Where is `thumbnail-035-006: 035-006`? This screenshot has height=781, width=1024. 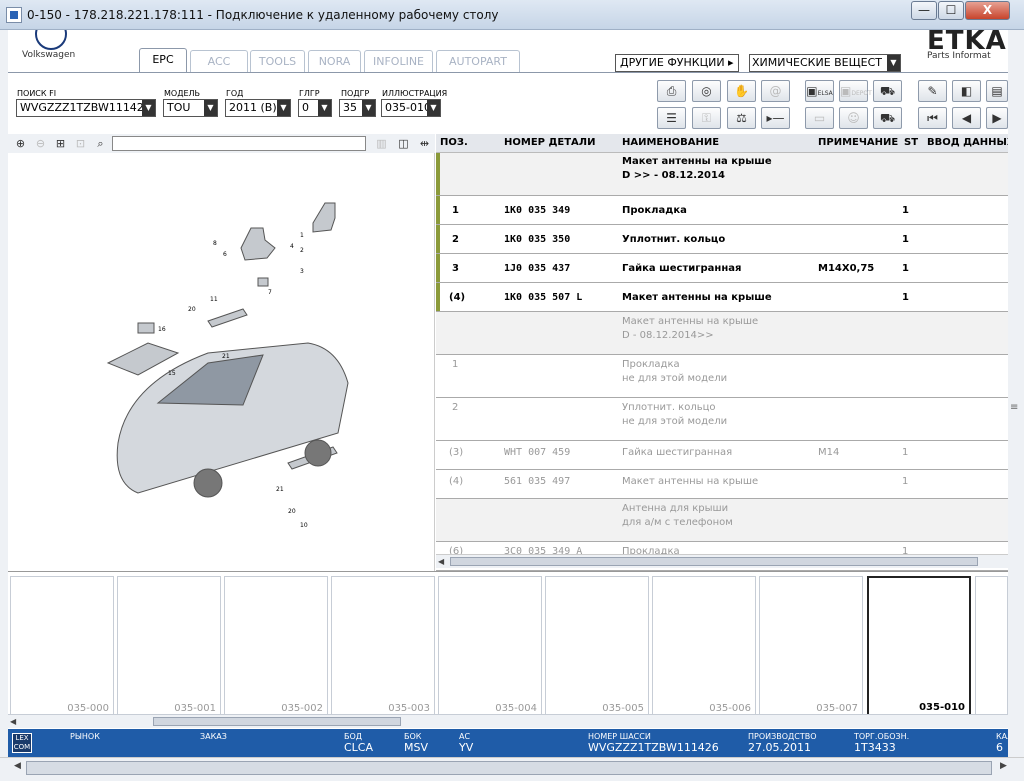
thumbnail-035-006: 035-006 is located at coordinates (704, 646).